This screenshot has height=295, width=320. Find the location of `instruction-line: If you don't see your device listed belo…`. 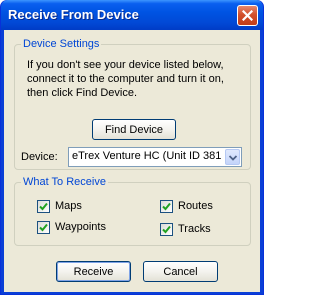

instruction-line: If you don't see your device listed belo… is located at coordinates (125, 65).